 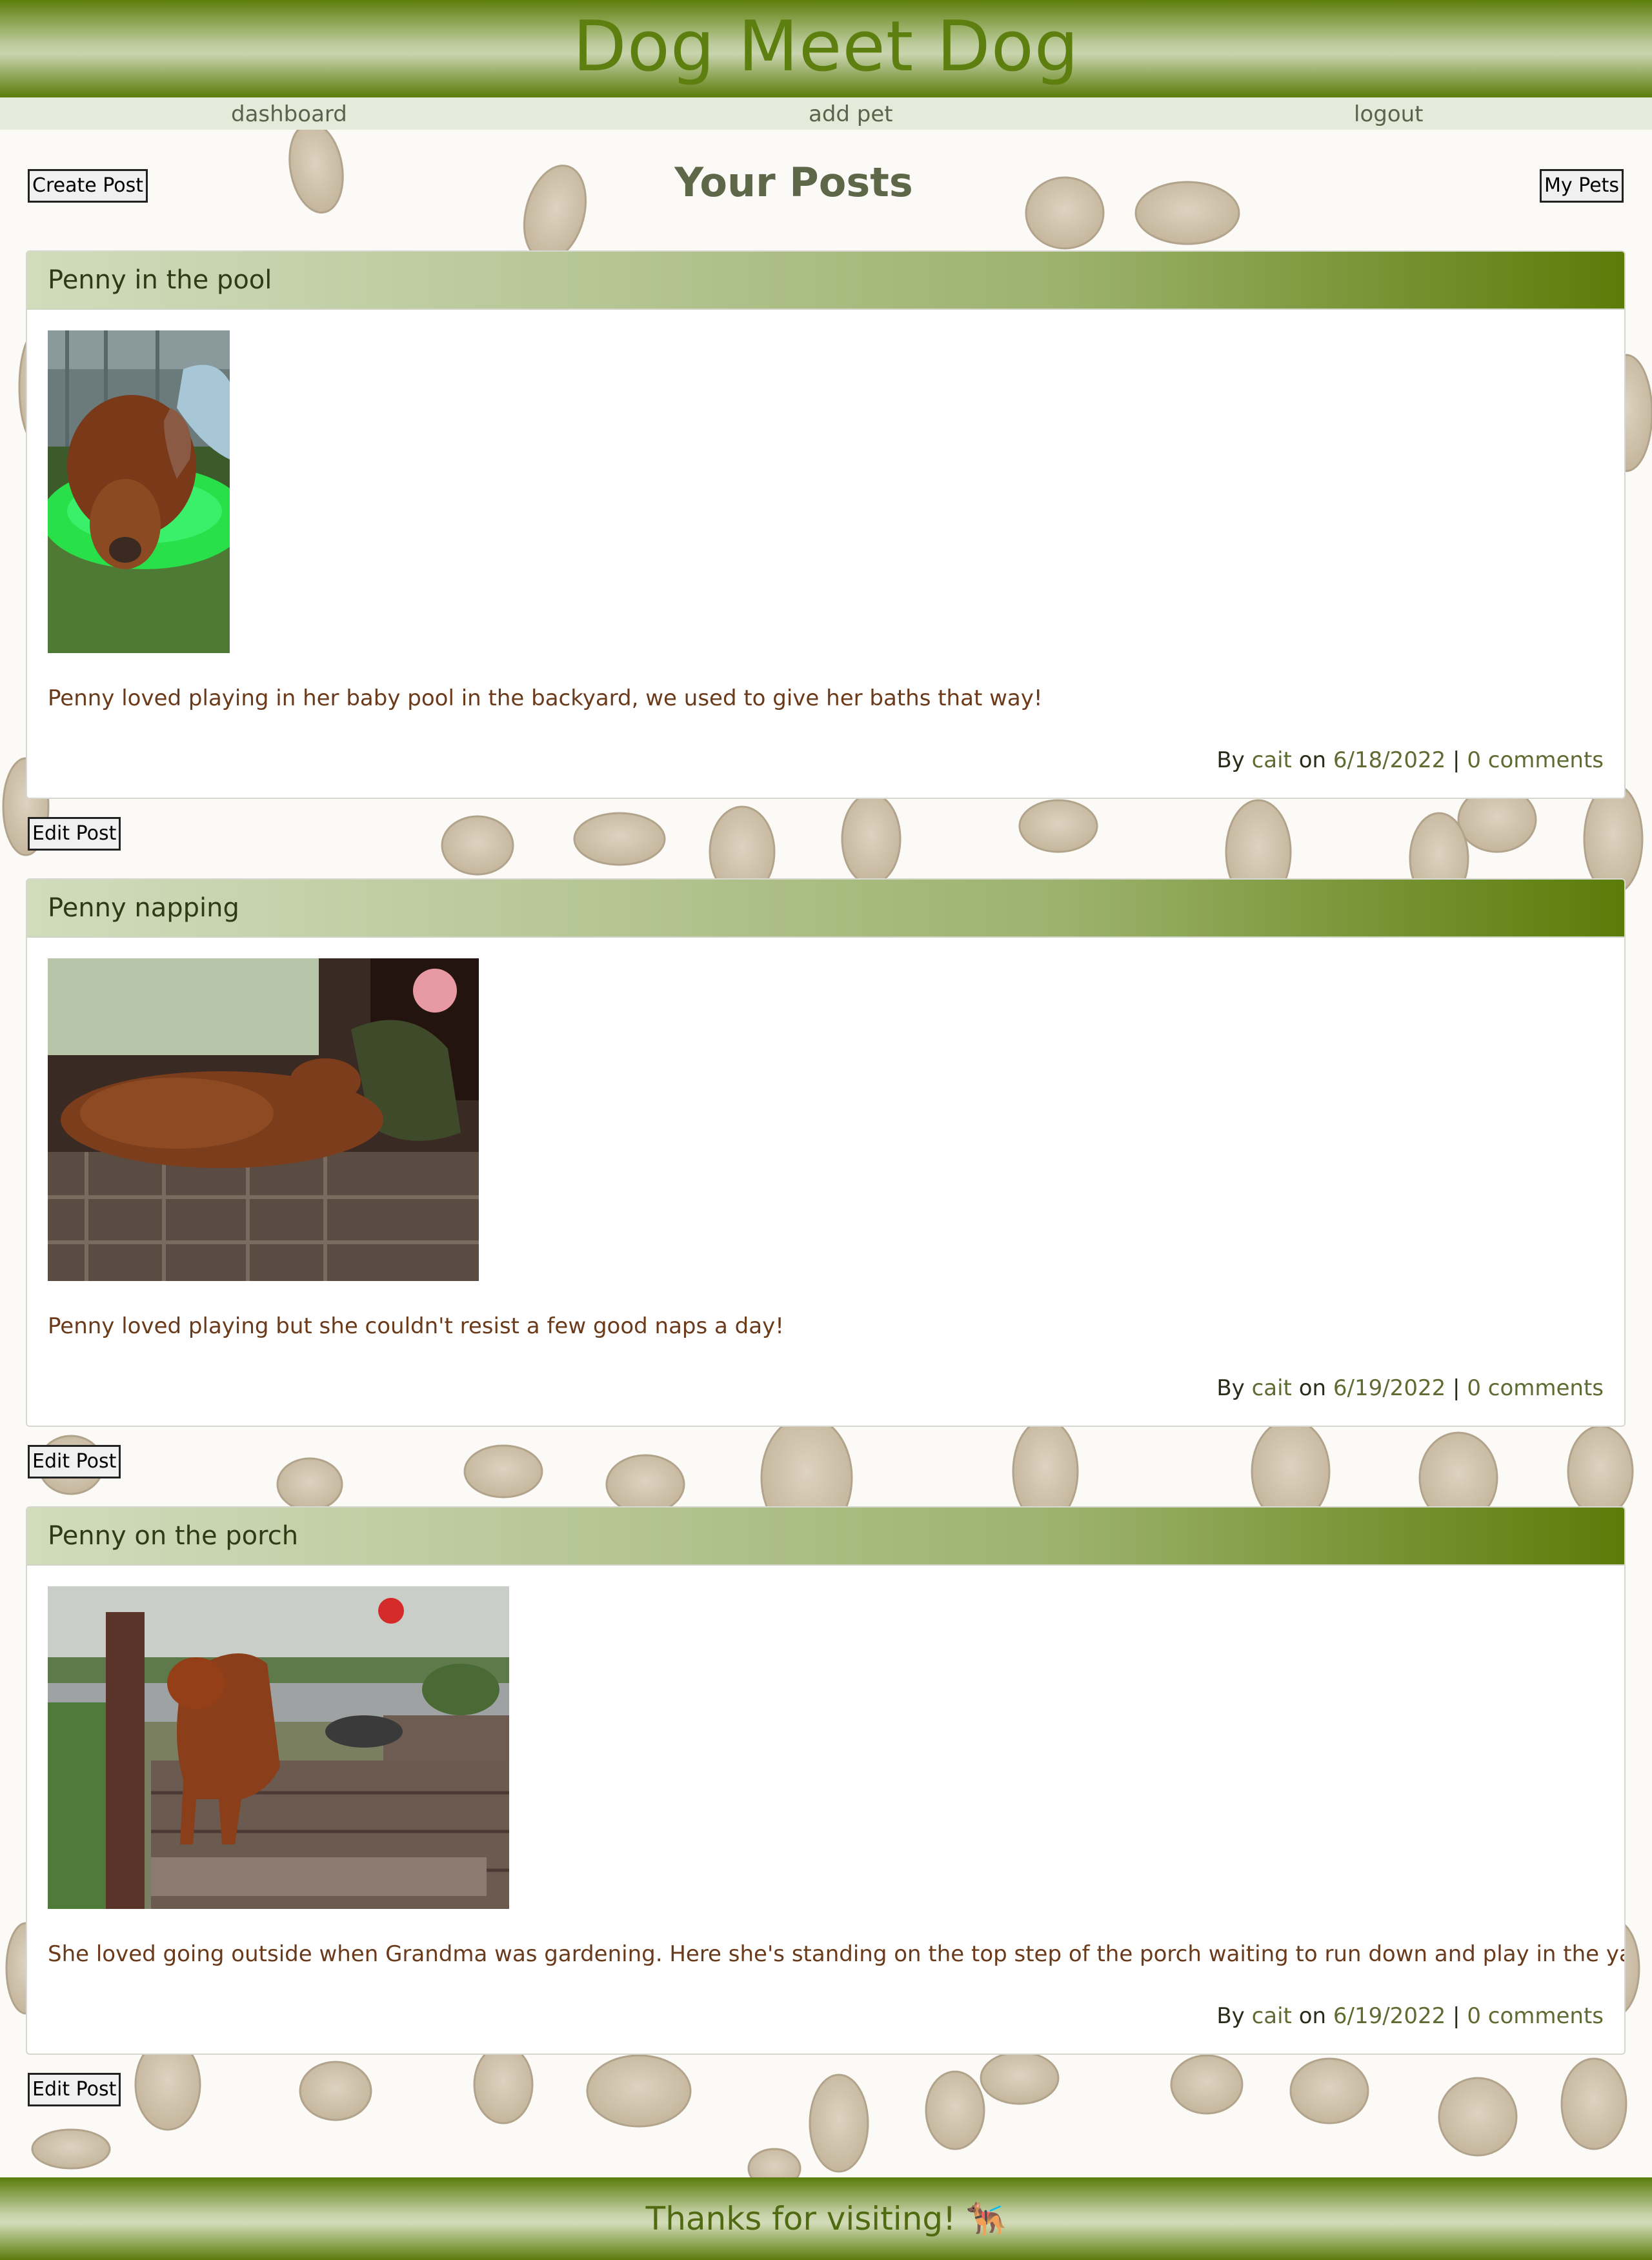 I want to click on post-photo-dog-on-porch, so click(x=278, y=1747).